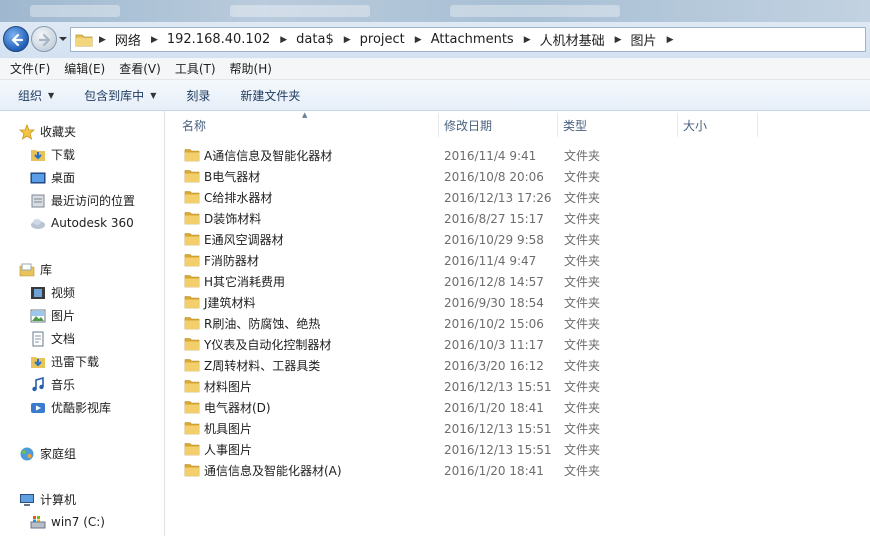 The image size is (870, 536). I want to click on menu-help: 帮助(H), so click(251, 68).